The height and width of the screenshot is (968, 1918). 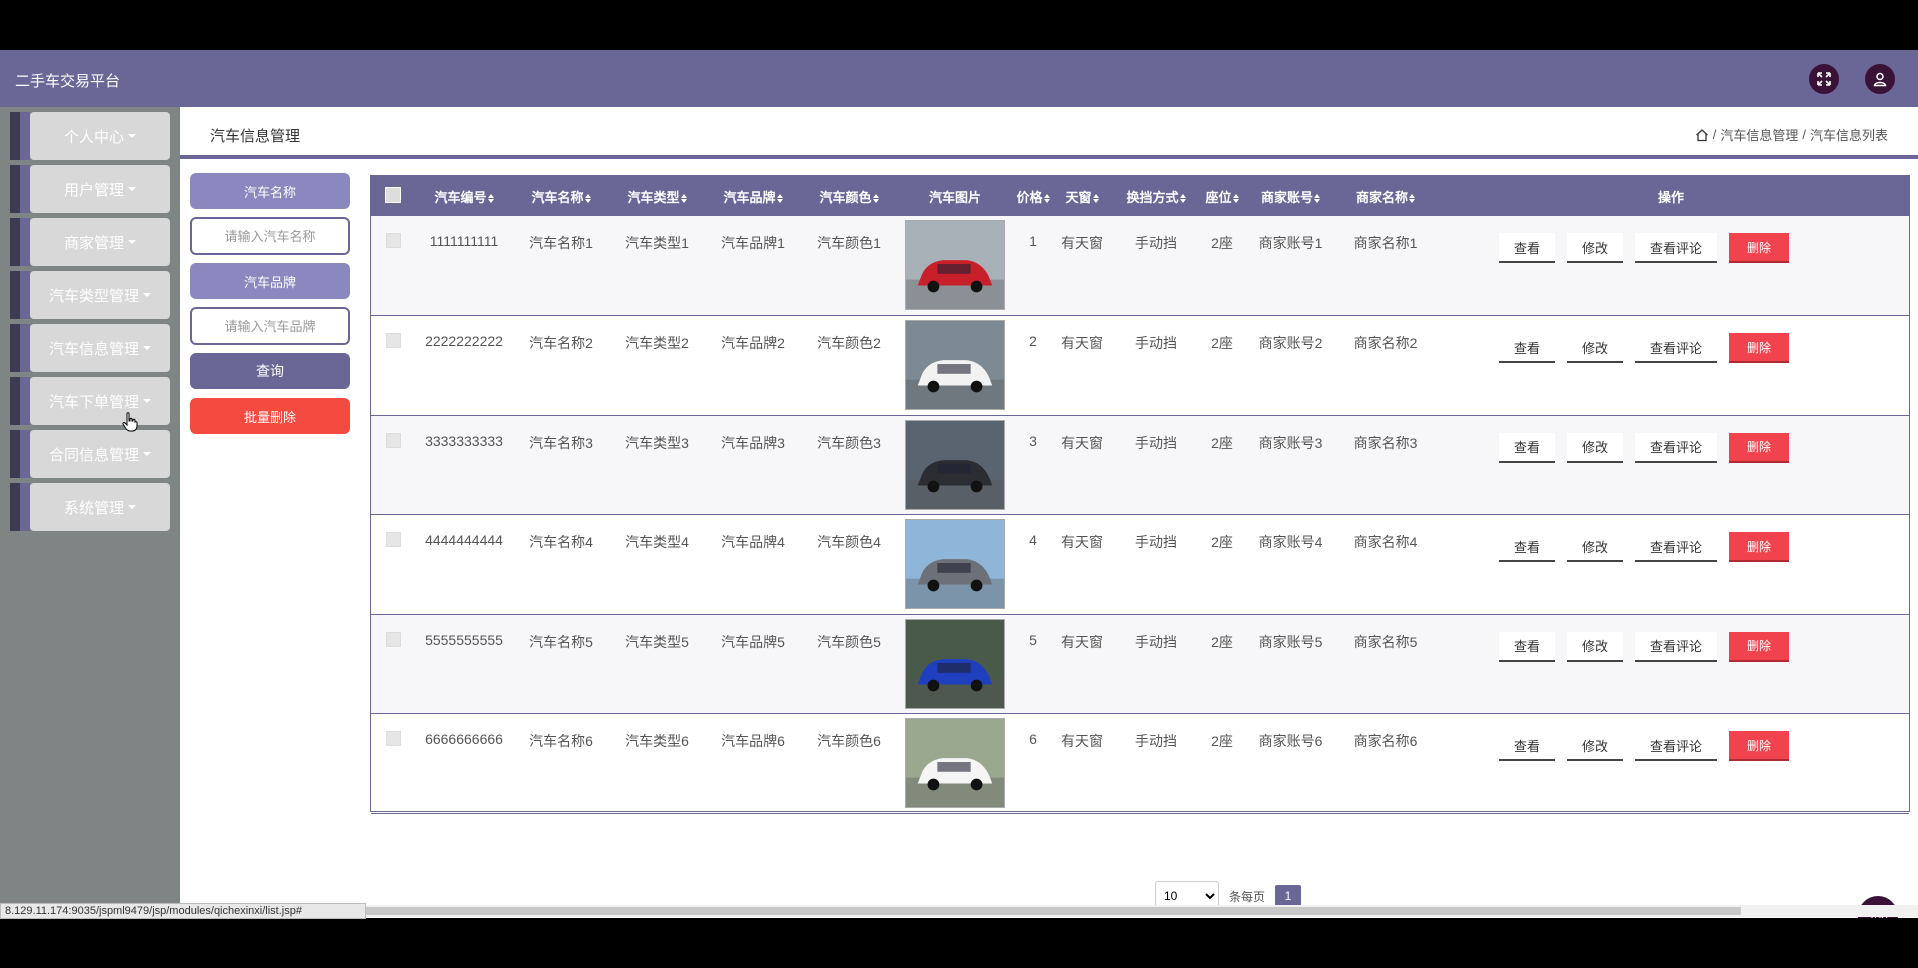 I want to click on sidebar-item-car-order-management: 汽车下单管理, so click(x=90, y=401).